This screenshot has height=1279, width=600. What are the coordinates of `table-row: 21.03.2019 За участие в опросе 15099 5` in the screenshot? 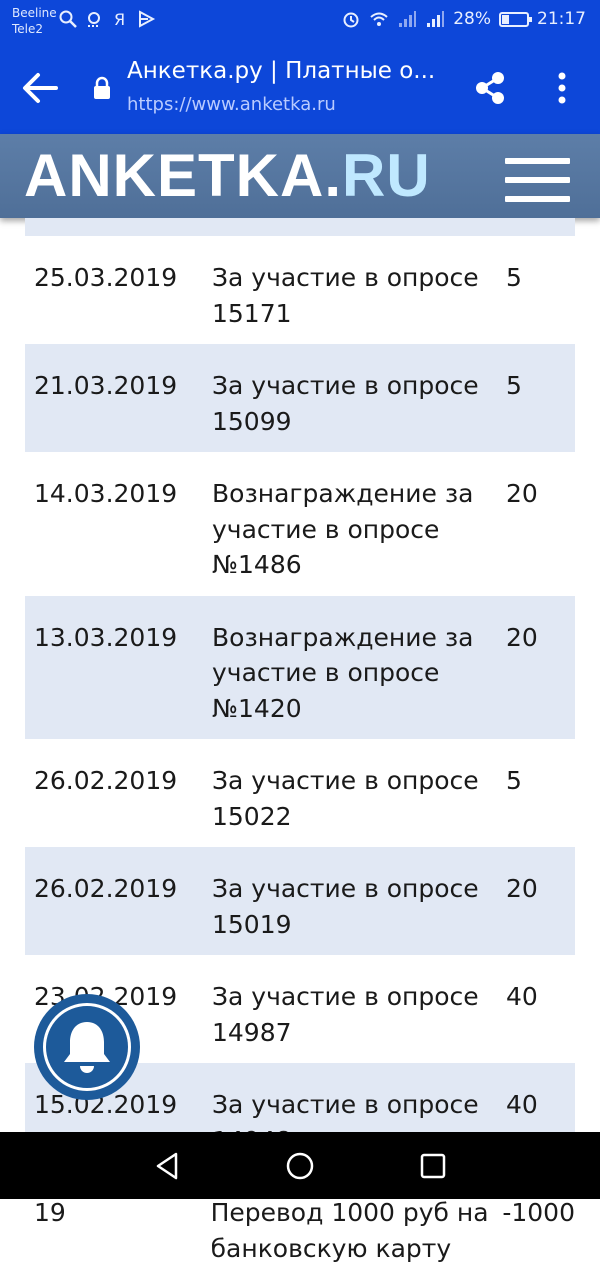 It's located at (300, 398).